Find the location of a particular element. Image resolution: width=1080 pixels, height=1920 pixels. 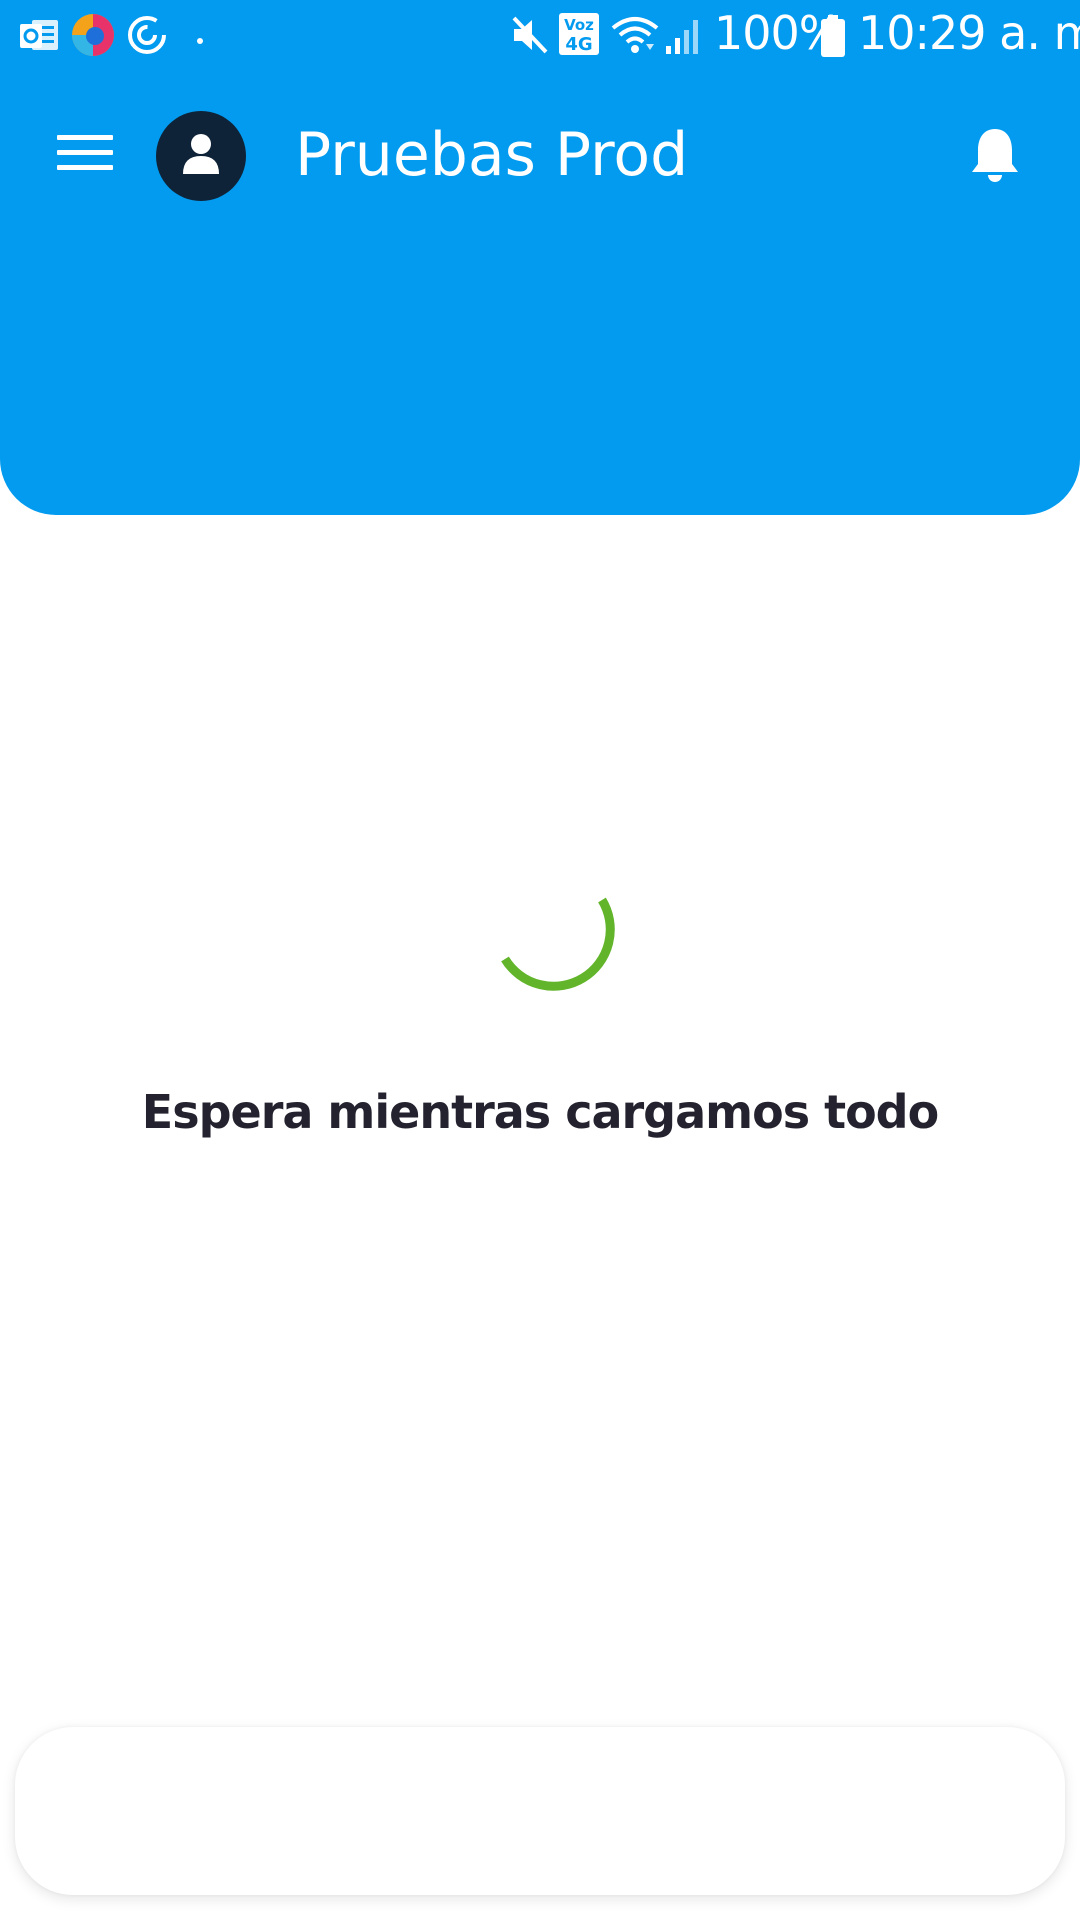

volte-label-top: Voz is located at coordinates (579, 25).